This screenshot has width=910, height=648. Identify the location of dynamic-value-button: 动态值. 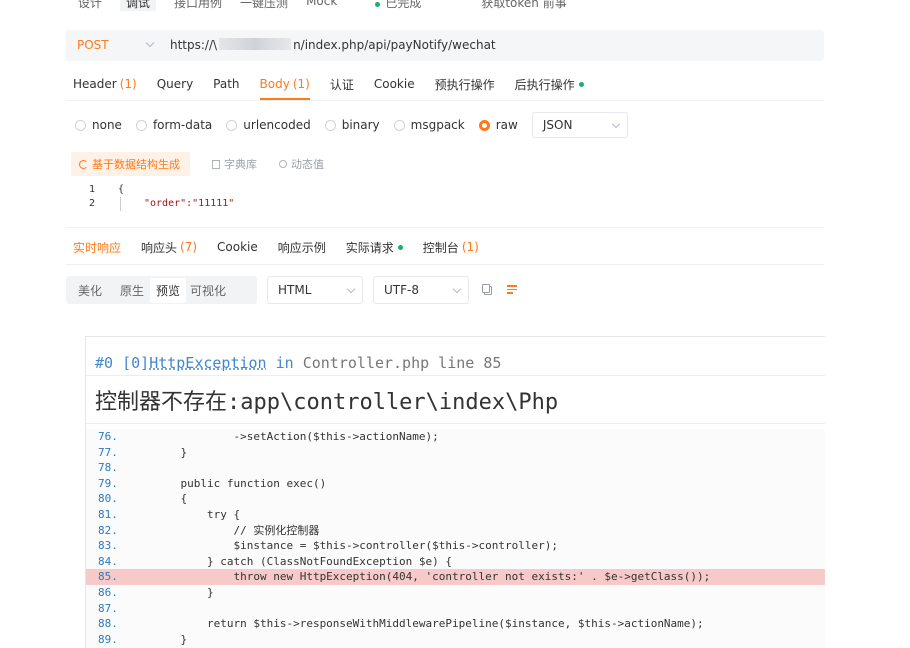
(301, 164).